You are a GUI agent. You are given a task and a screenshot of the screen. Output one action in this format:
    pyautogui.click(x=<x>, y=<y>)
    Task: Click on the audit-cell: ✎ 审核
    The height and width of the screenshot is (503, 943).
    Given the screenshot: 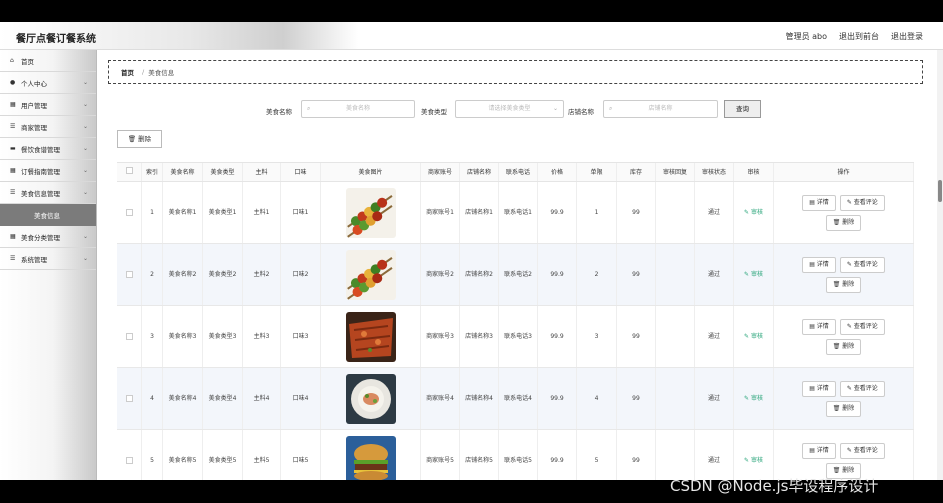 What is the action you would take?
    pyautogui.click(x=754, y=212)
    